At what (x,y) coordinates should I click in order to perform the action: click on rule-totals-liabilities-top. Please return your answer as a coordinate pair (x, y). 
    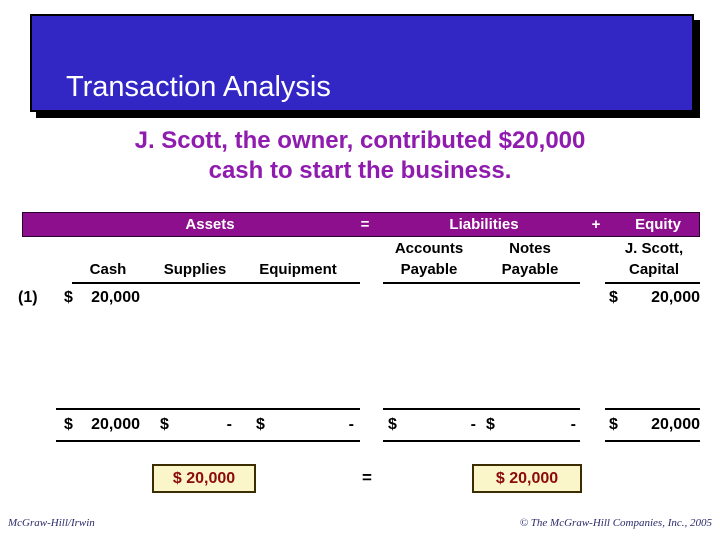
    Looking at the image, I should click on (481, 409).